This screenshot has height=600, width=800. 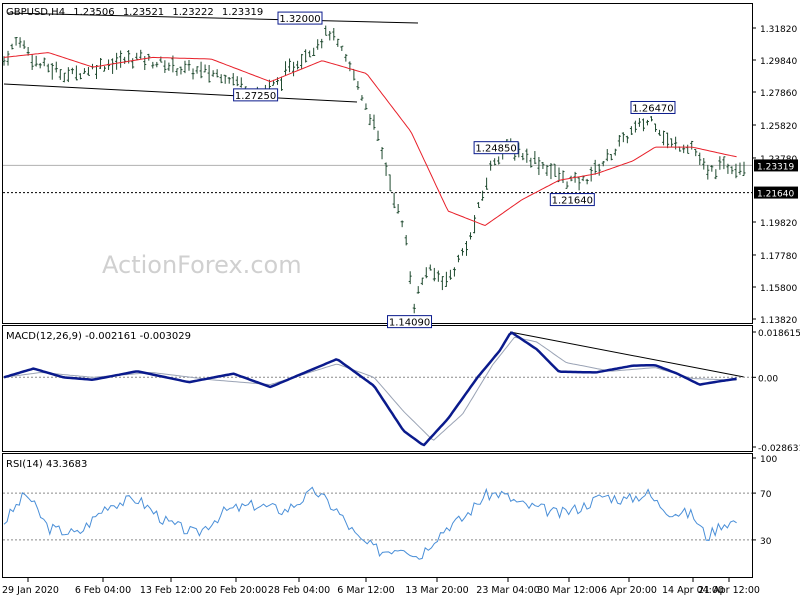 What do you see at coordinates (30, 590) in the screenshot?
I see `time-tick-label: 29 Jan 2020` at bounding box center [30, 590].